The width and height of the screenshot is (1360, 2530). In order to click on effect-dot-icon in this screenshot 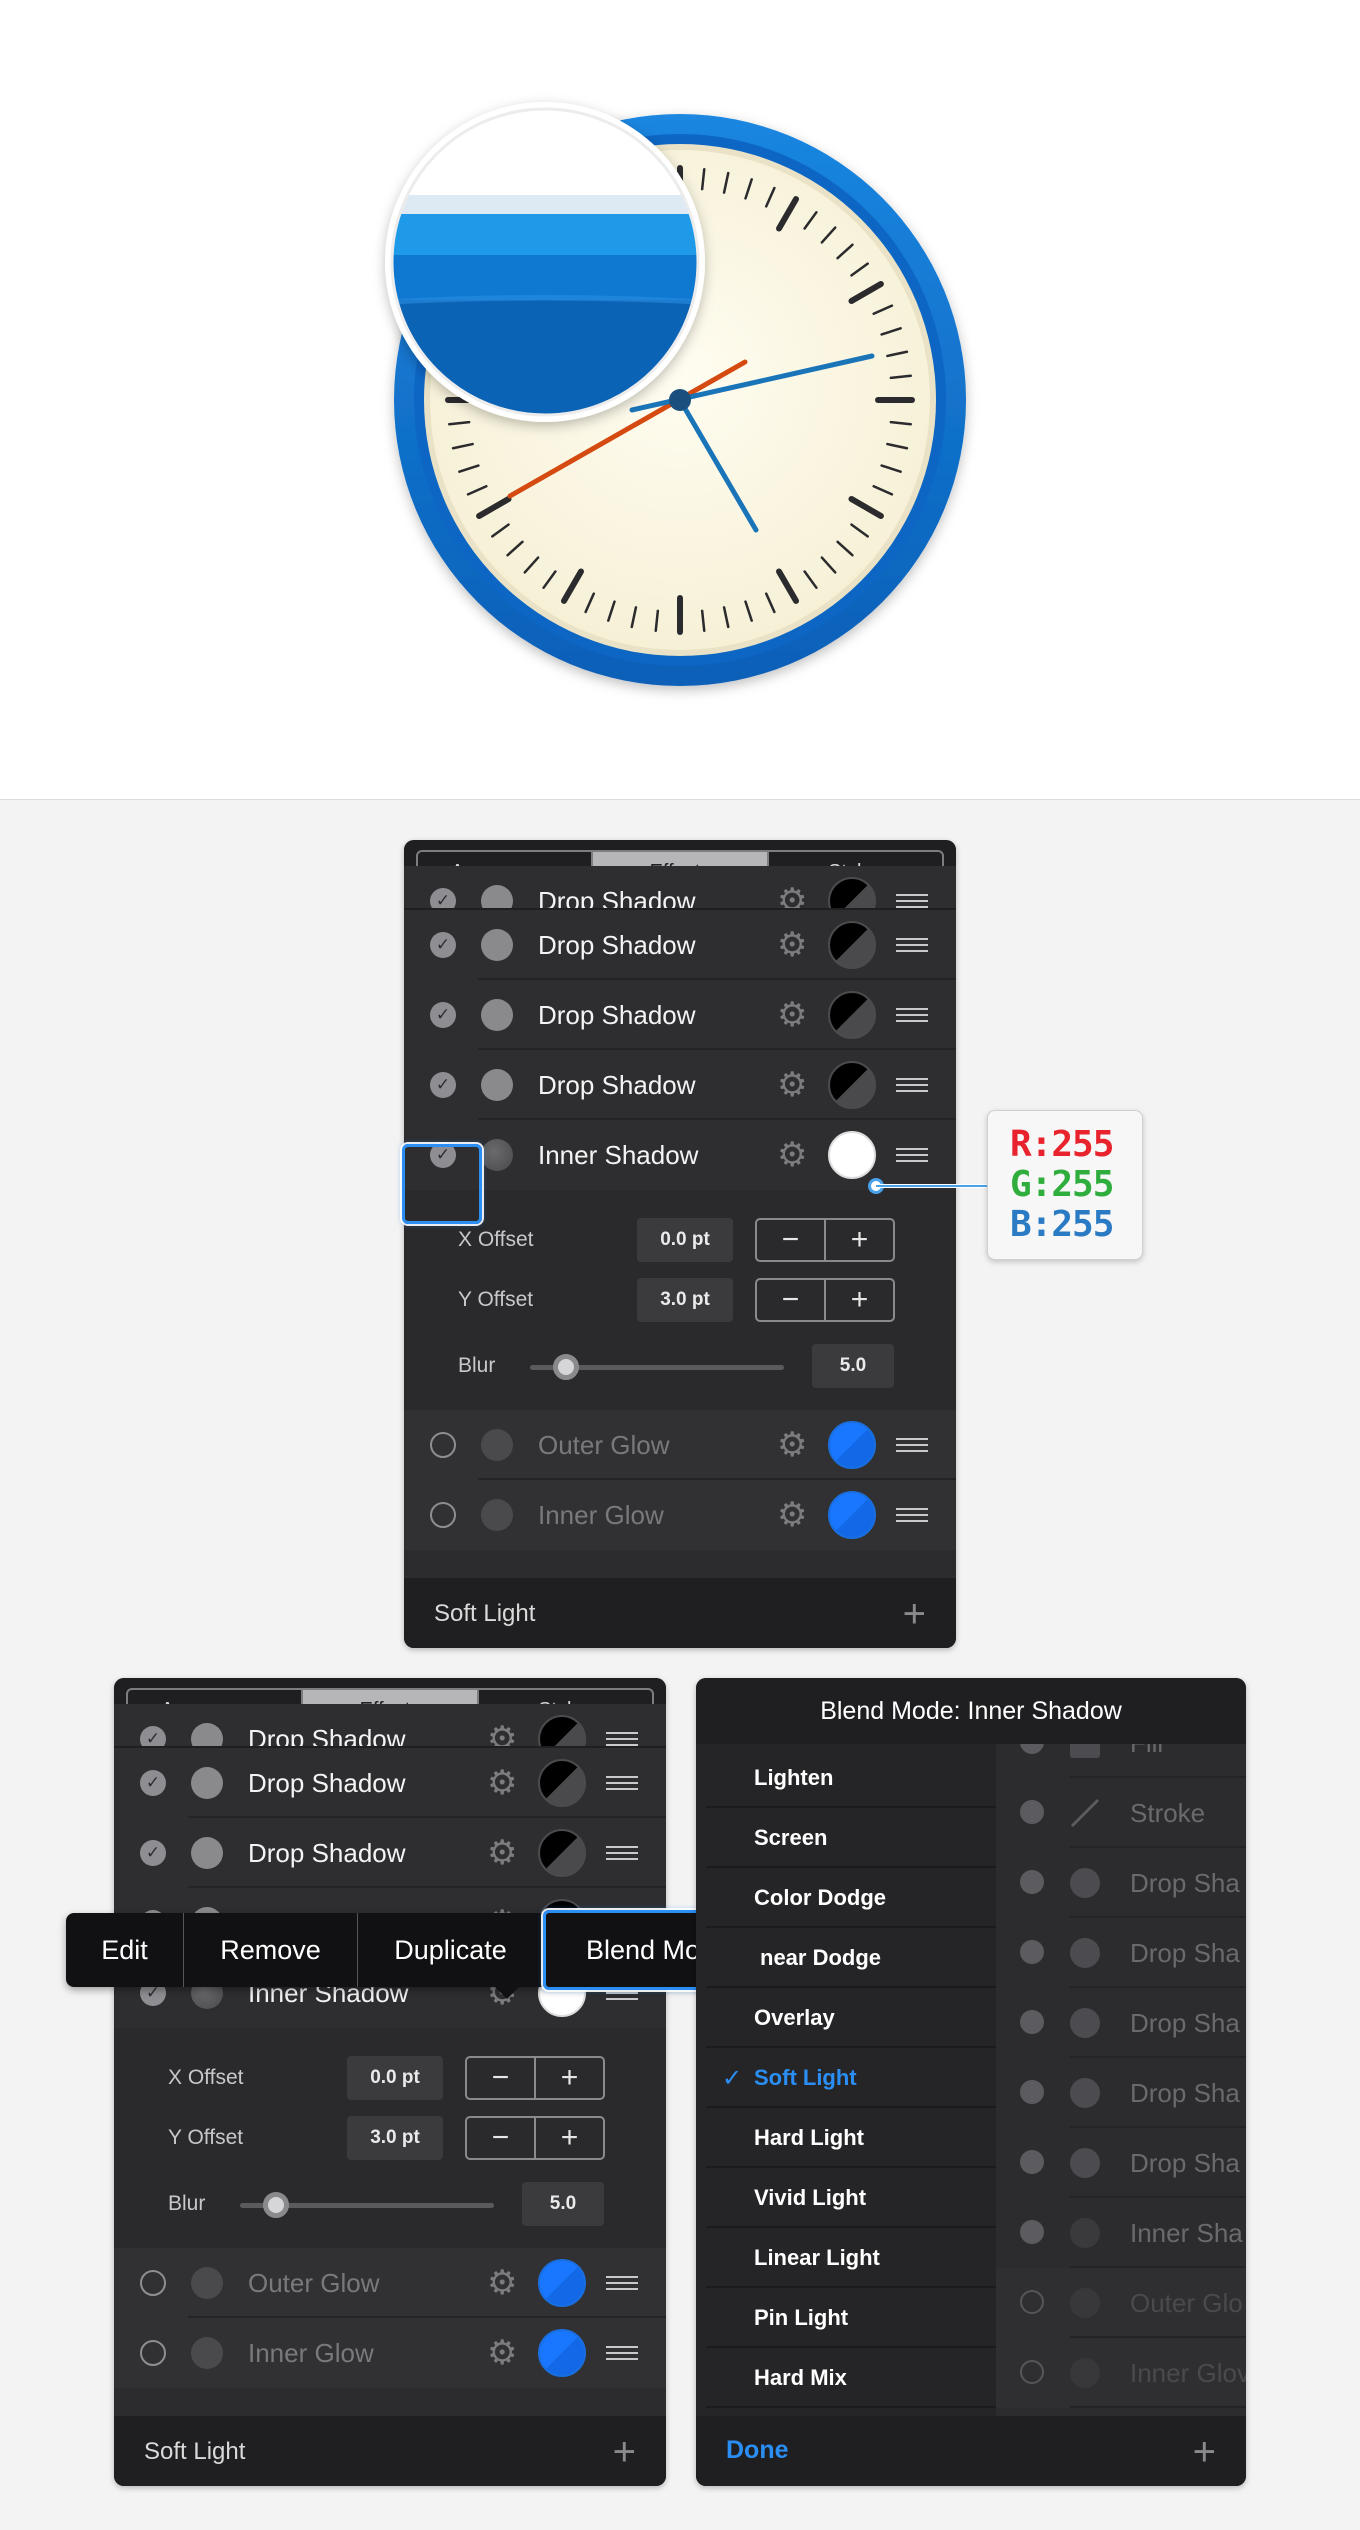, I will do `click(207, 2353)`.